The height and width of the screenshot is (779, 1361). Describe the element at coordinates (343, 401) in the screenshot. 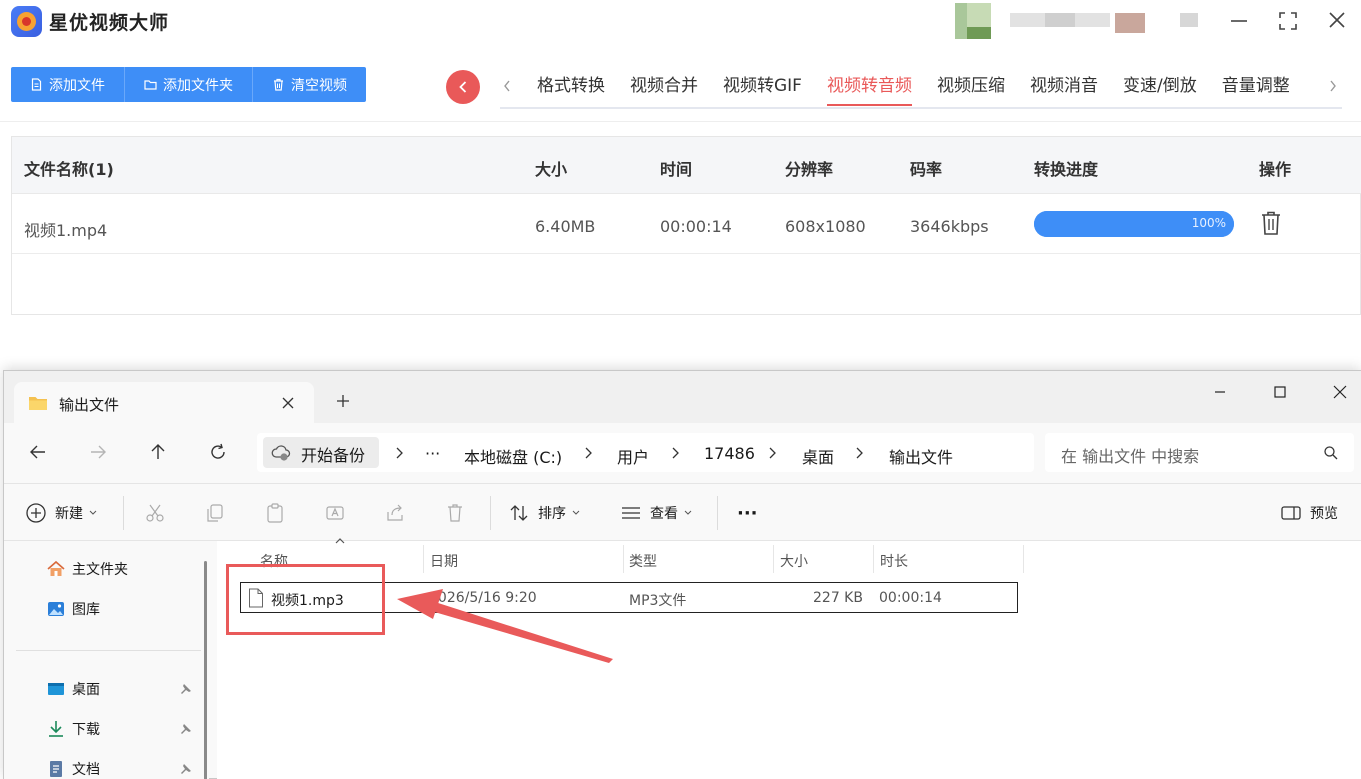

I see `new-tab-icon` at that location.